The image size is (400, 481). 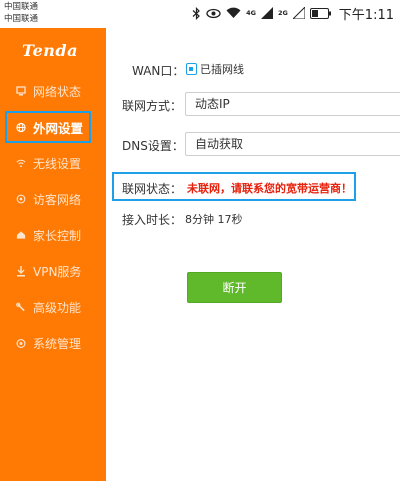 What do you see at coordinates (57, 307) in the screenshot?
I see `sidebar-item-label: 高级功能` at bounding box center [57, 307].